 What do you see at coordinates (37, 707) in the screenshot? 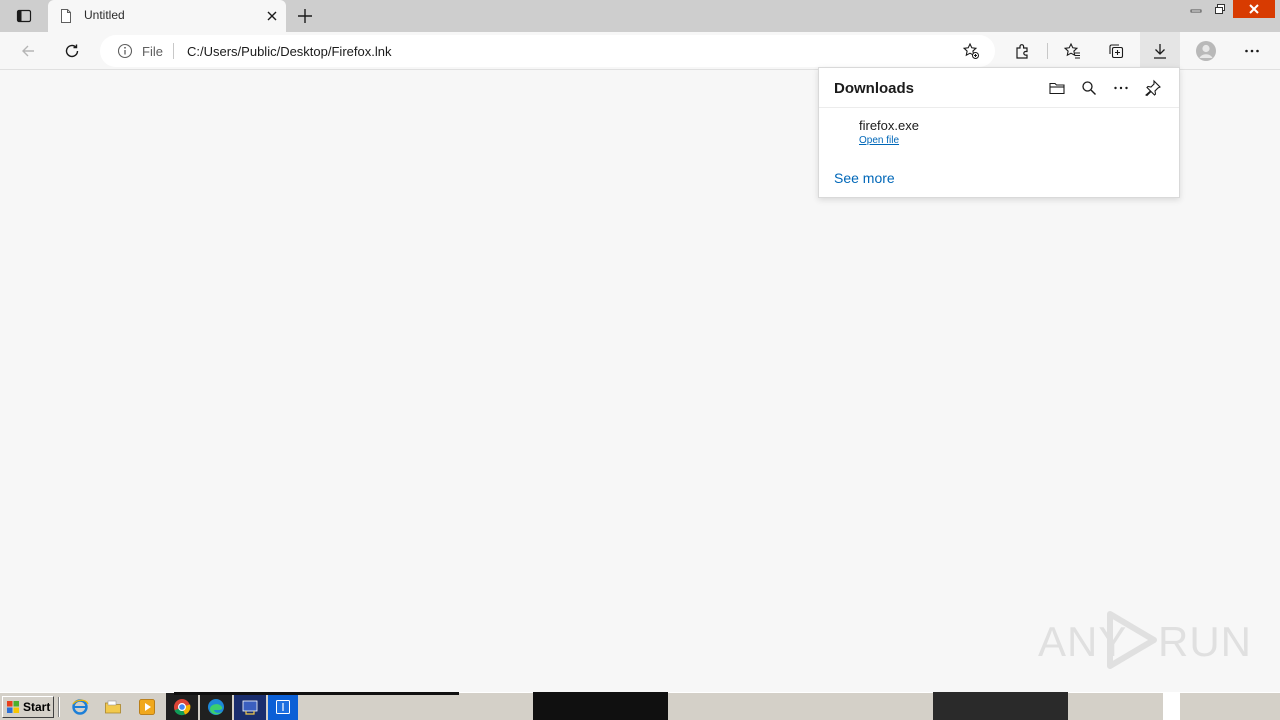
I see `start-label: Start` at bounding box center [37, 707].